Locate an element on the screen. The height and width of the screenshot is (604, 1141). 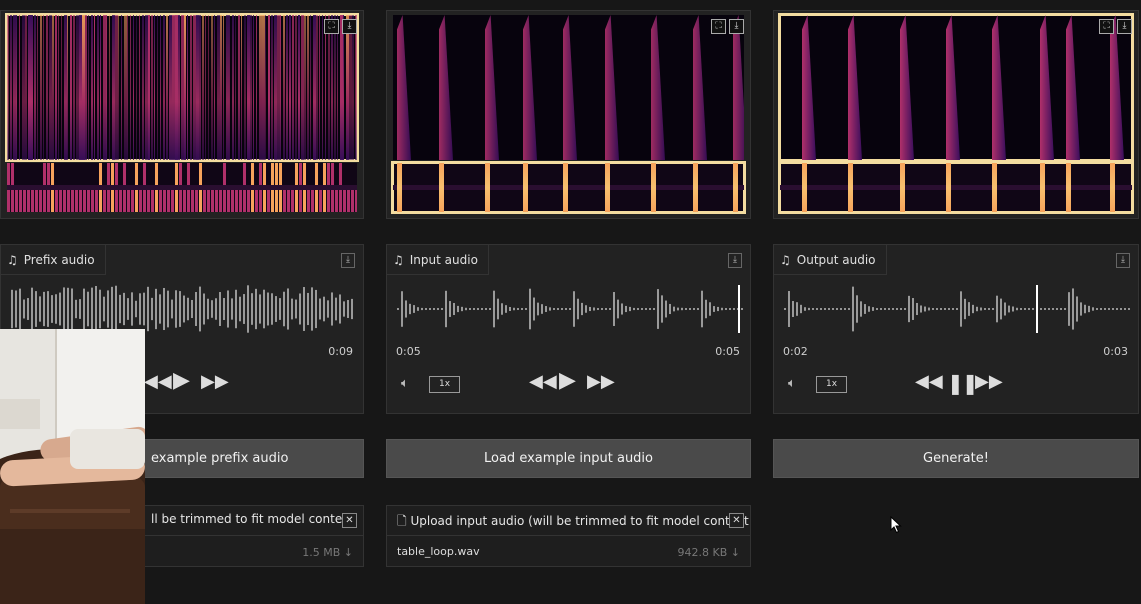
input-spectrogram-panel: ⛶ ⤓ is located at coordinates (568, 114).